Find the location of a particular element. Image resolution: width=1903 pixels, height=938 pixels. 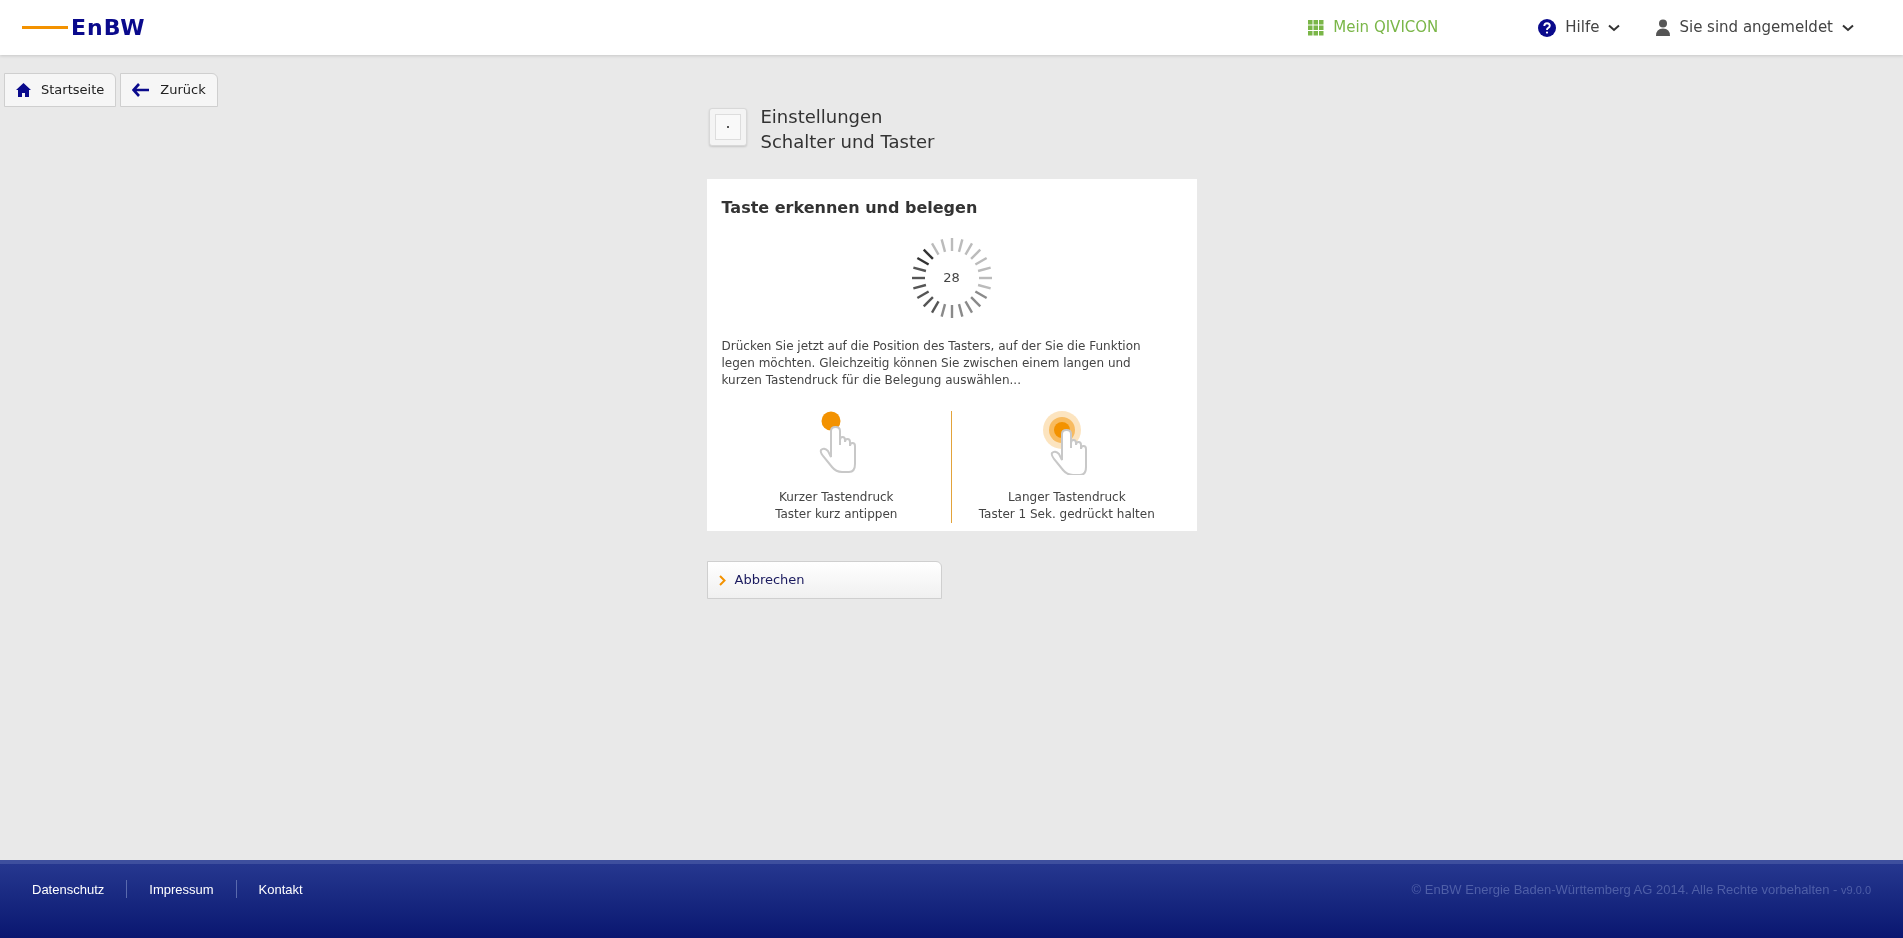

page-title: Einstellungen is located at coordinates (822, 117).